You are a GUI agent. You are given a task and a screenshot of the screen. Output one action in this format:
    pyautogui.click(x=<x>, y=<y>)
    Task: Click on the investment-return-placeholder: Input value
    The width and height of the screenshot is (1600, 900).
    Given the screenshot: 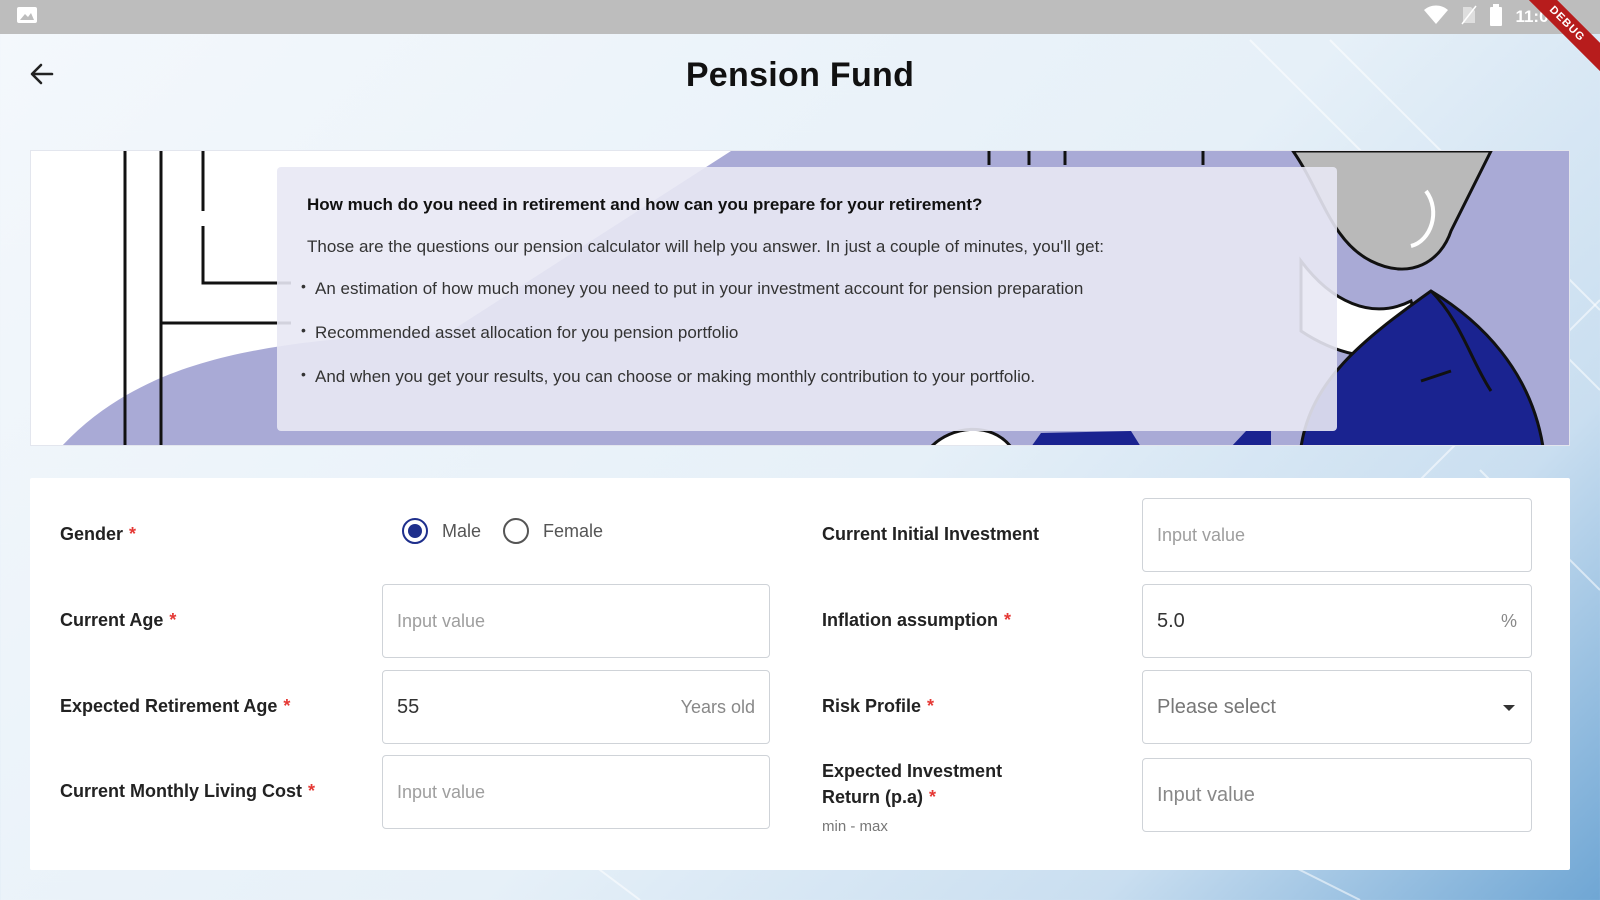 What is the action you would take?
    pyautogui.click(x=1206, y=794)
    